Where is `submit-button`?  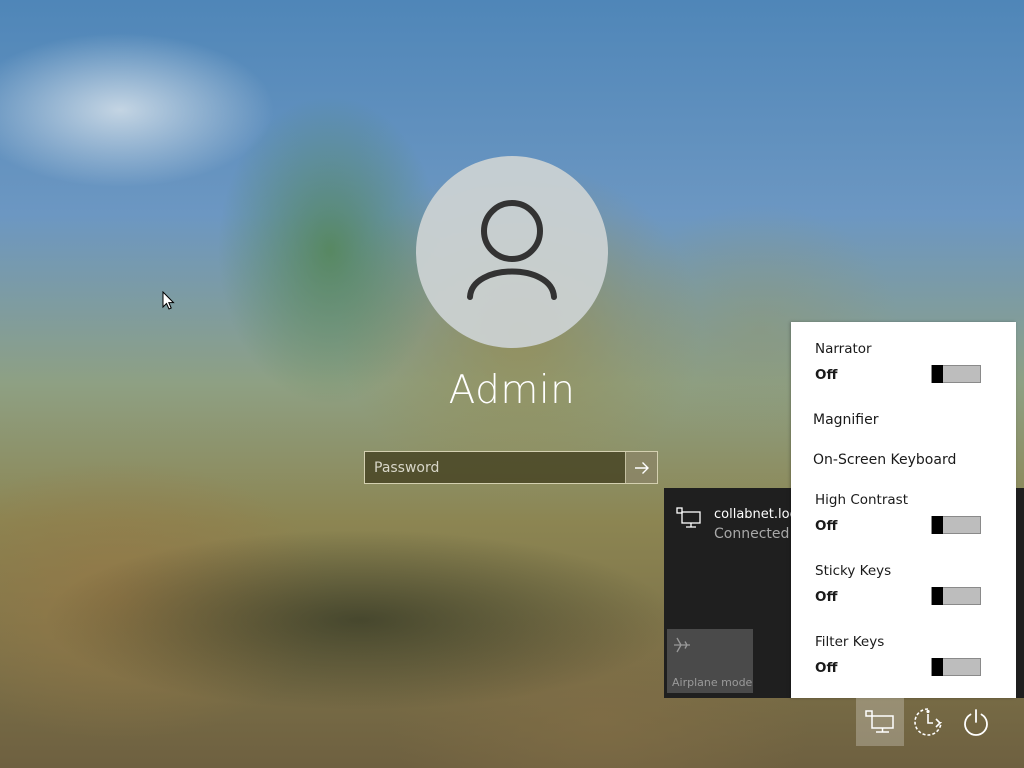 submit-button is located at coordinates (641, 467).